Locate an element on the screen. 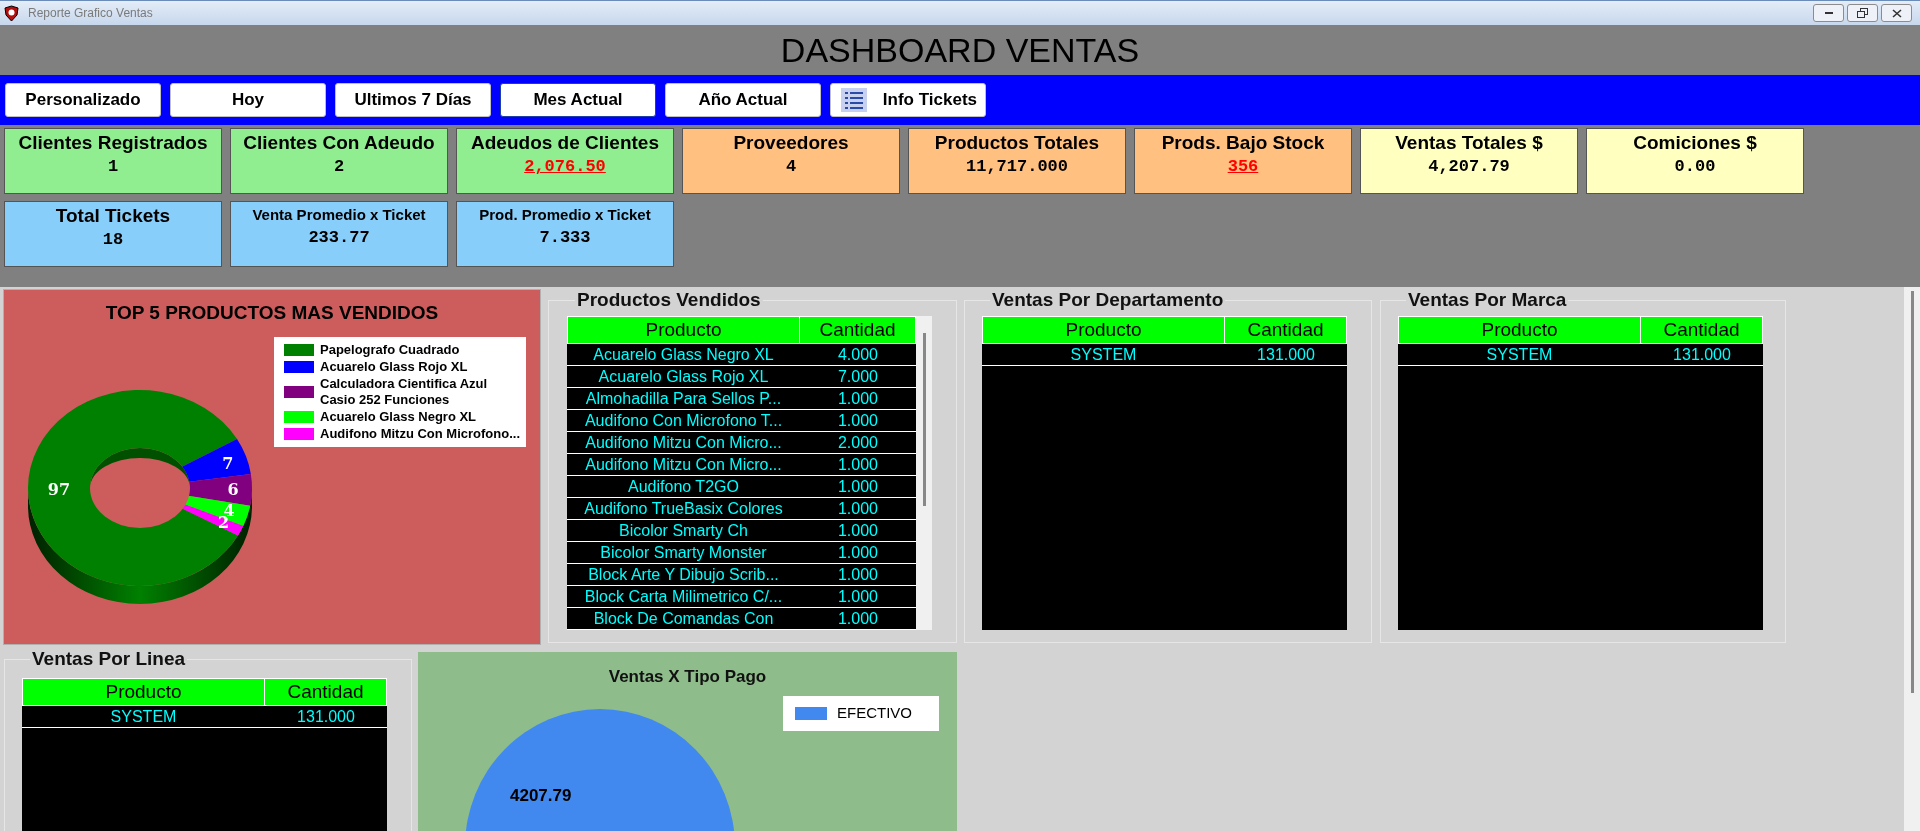 Image resolution: width=1920 pixels, height=831 pixels. chart-title: TOP 5 PRODUCTOS MAS VENDIDOS is located at coordinates (272, 313).